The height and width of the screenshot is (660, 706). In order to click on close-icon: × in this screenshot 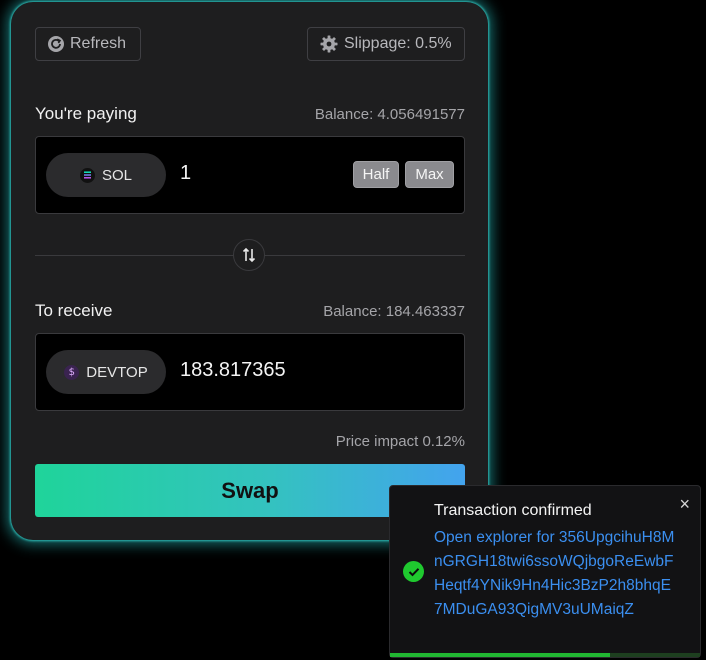, I will do `click(684, 504)`.